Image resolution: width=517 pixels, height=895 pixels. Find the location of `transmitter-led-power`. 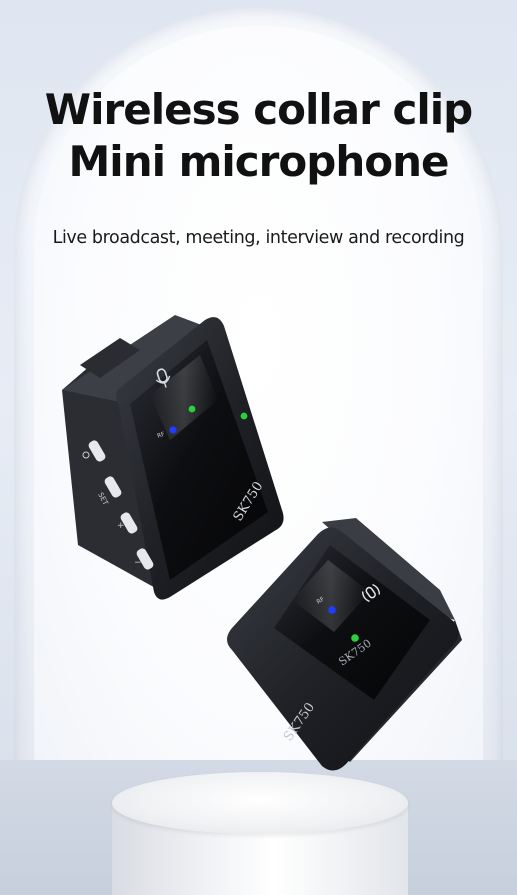

transmitter-led-power is located at coordinates (244, 416).